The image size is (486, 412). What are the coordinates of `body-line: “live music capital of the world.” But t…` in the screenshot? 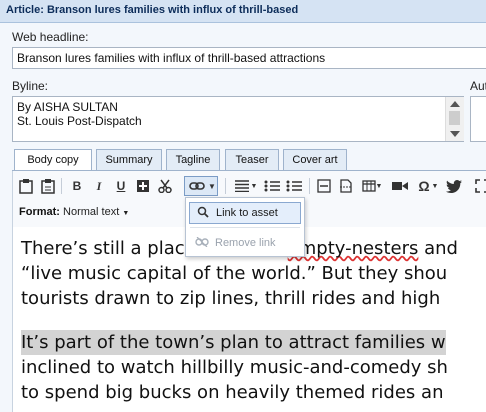 It's located at (234, 273).